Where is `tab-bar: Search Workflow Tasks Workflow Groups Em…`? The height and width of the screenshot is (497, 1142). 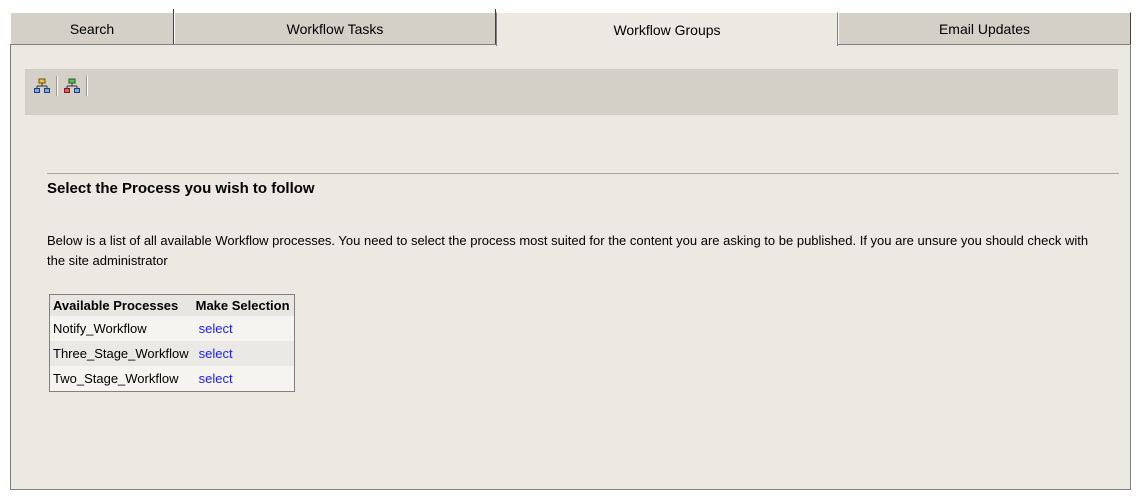
tab-bar: Search Workflow Tasks Workflow Groups Em… is located at coordinates (570, 27).